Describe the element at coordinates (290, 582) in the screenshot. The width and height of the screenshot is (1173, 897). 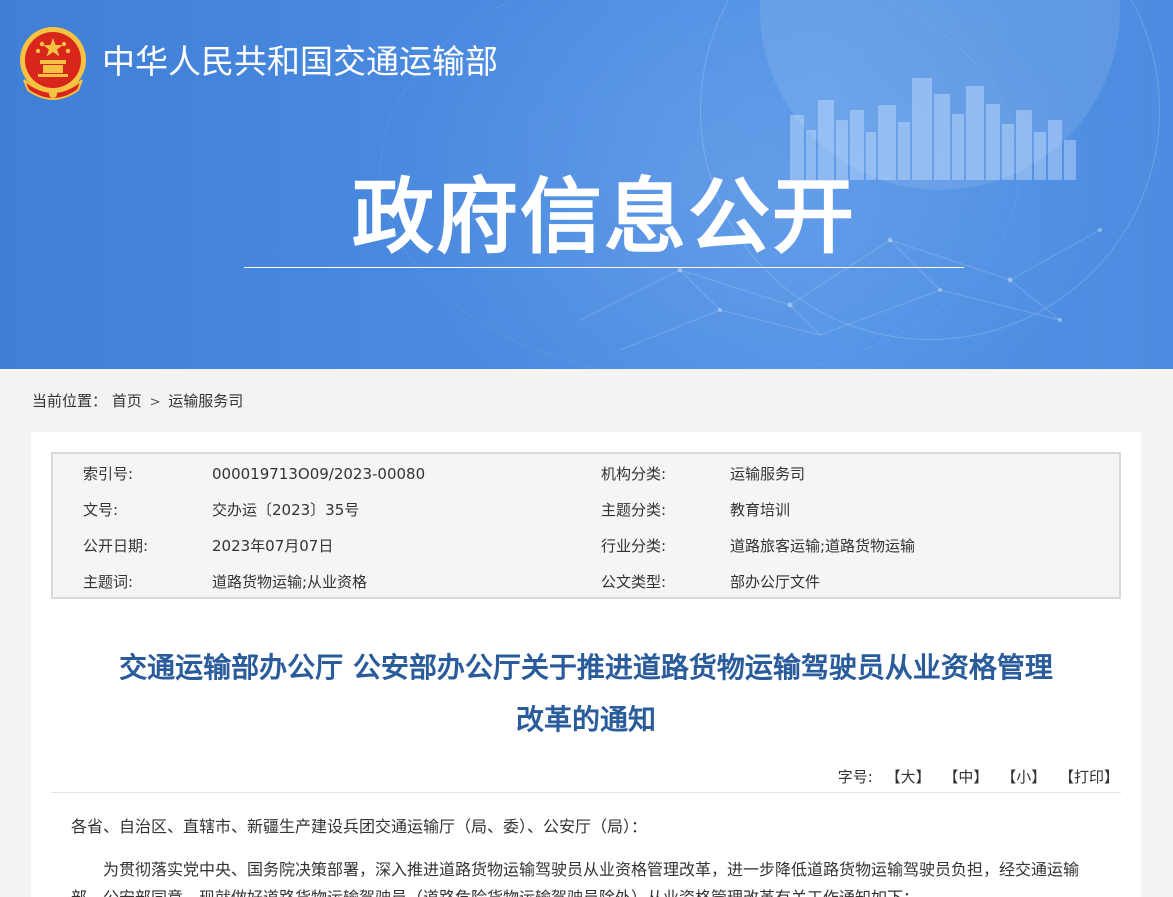
I see `metadata-value: 道路货物运输;从业资格` at that location.